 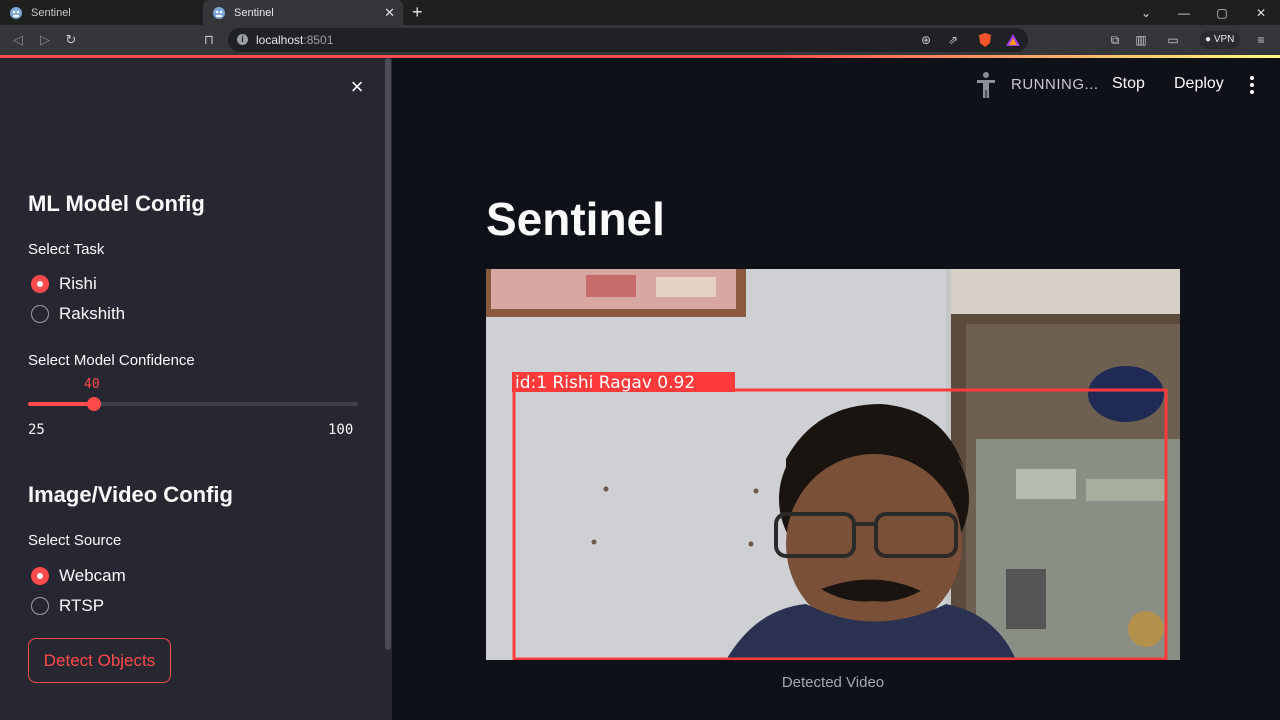 What do you see at coordinates (1141, 40) in the screenshot?
I see `sidebar-toggle-icon: ▥` at bounding box center [1141, 40].